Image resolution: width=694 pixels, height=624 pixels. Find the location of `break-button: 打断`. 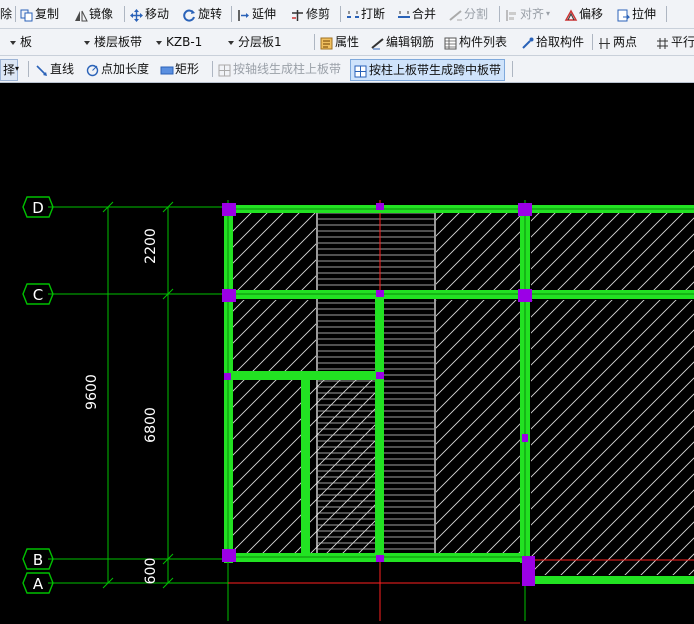

break-button: 打断 is located at coordinates (365, 14).